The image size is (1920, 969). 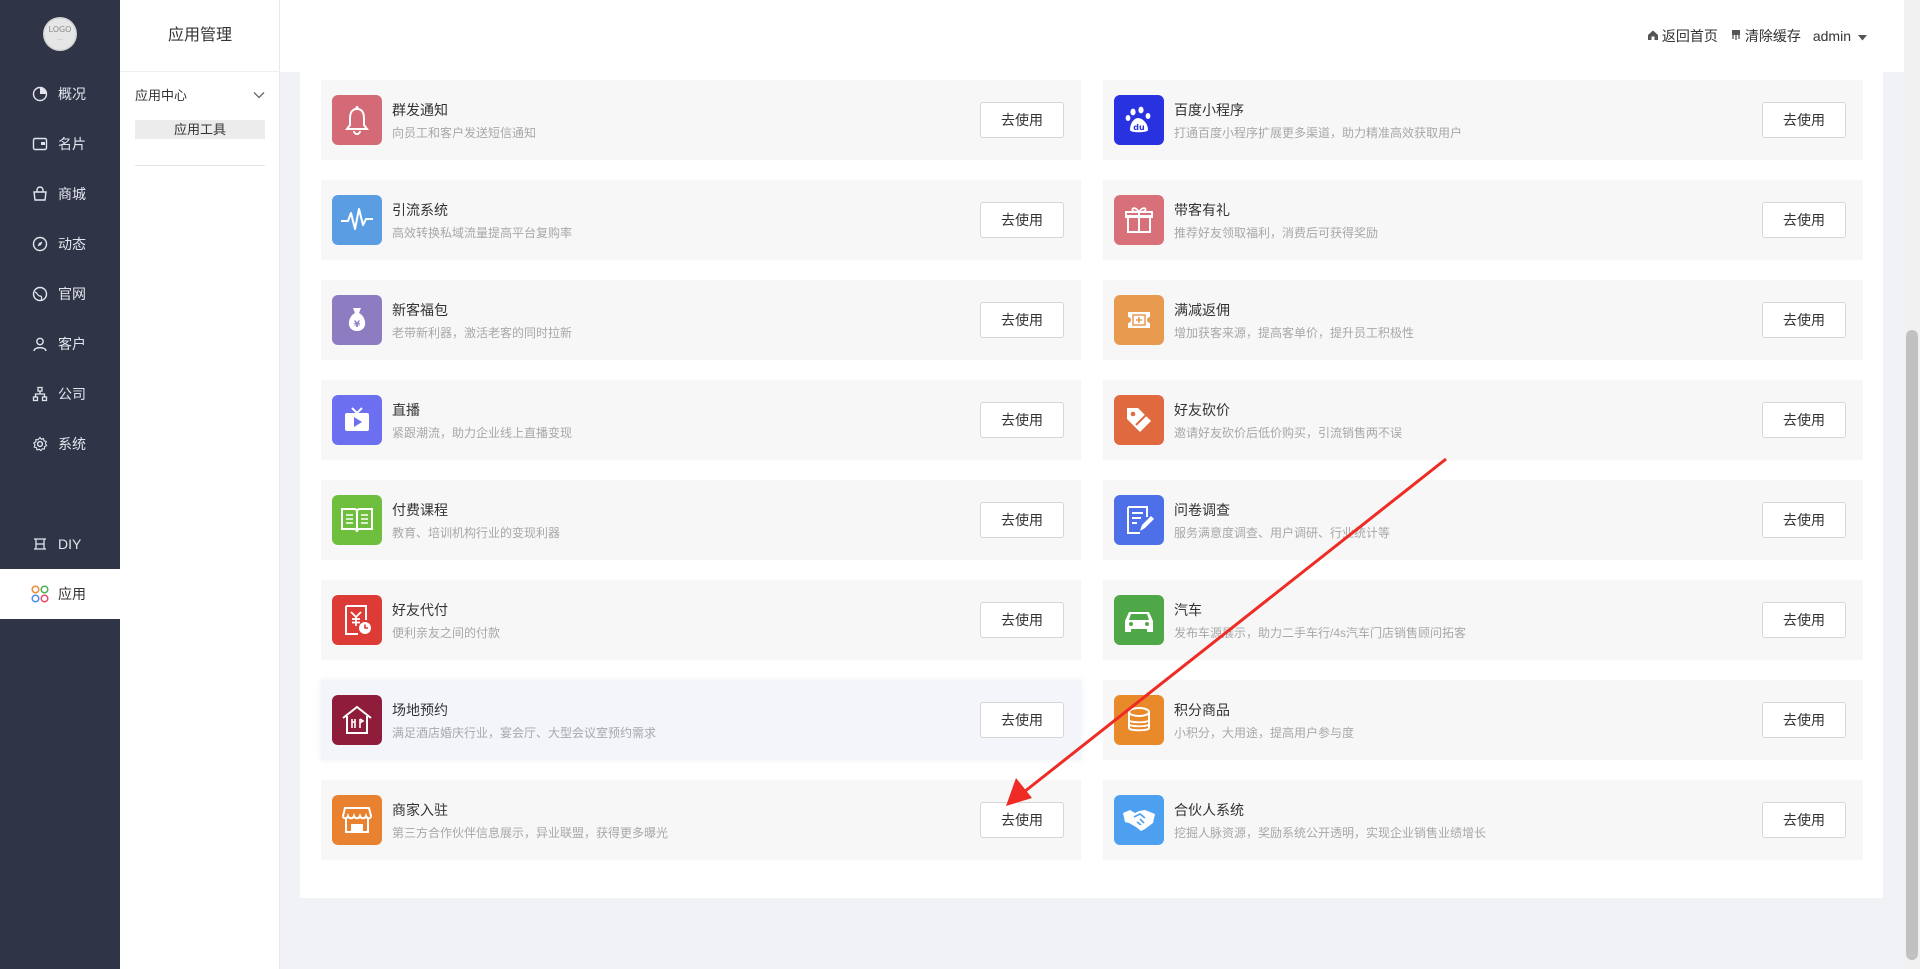 What do you see at coordinates (72, 344) in the screenshot?
I see `sidebar-item-label: 客户` at bounding box center [72, 344].